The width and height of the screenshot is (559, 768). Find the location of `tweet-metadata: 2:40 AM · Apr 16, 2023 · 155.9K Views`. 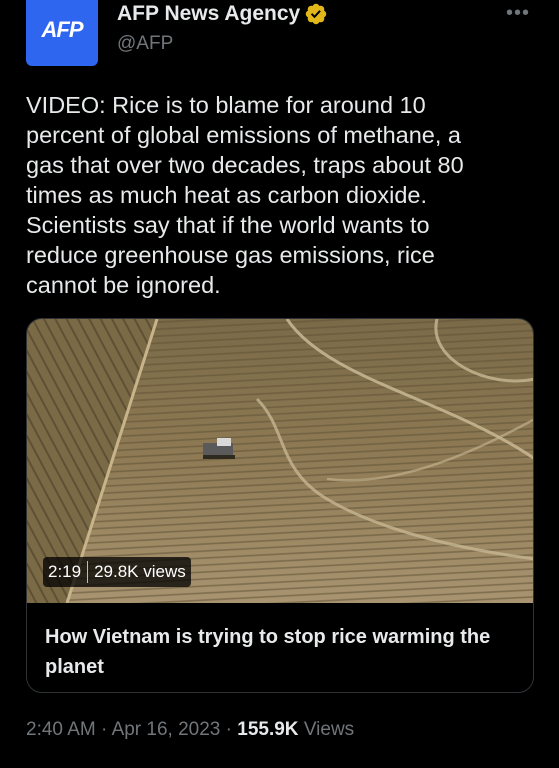

tweet-metadata: 2:40 AM · Apr 16, 2023 · 155.9K Views is located at coordinates (190, 730).